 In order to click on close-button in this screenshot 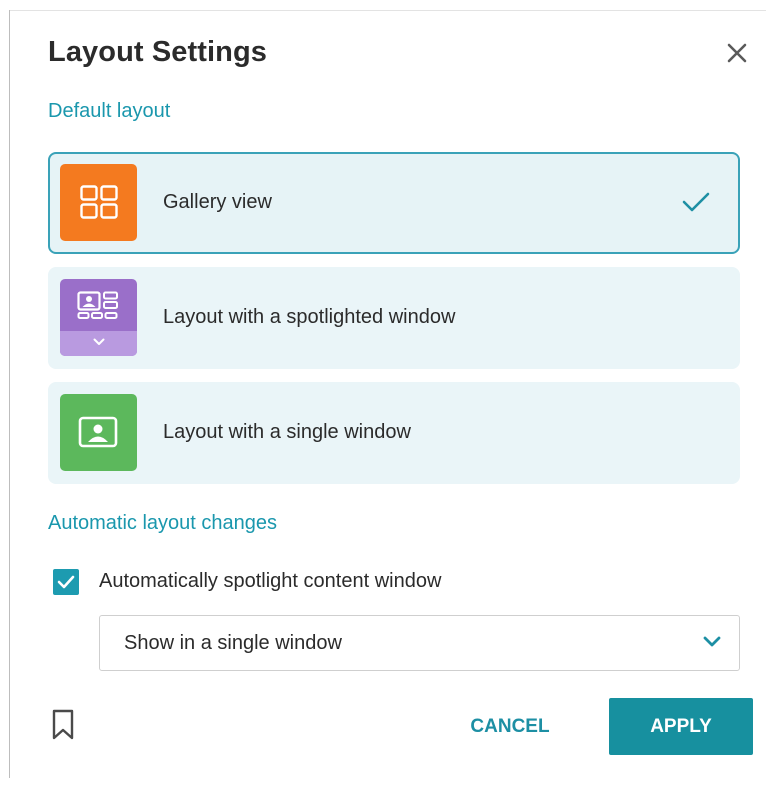, I will do `click(737, 53)`.